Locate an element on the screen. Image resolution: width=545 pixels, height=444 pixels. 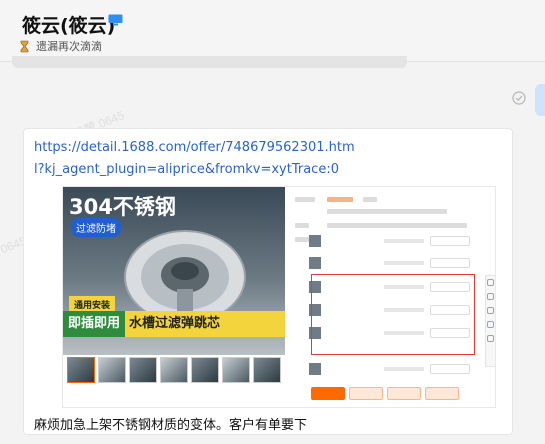
product-image-banner-label: 即插即用 is located at coordinates (94, 324).